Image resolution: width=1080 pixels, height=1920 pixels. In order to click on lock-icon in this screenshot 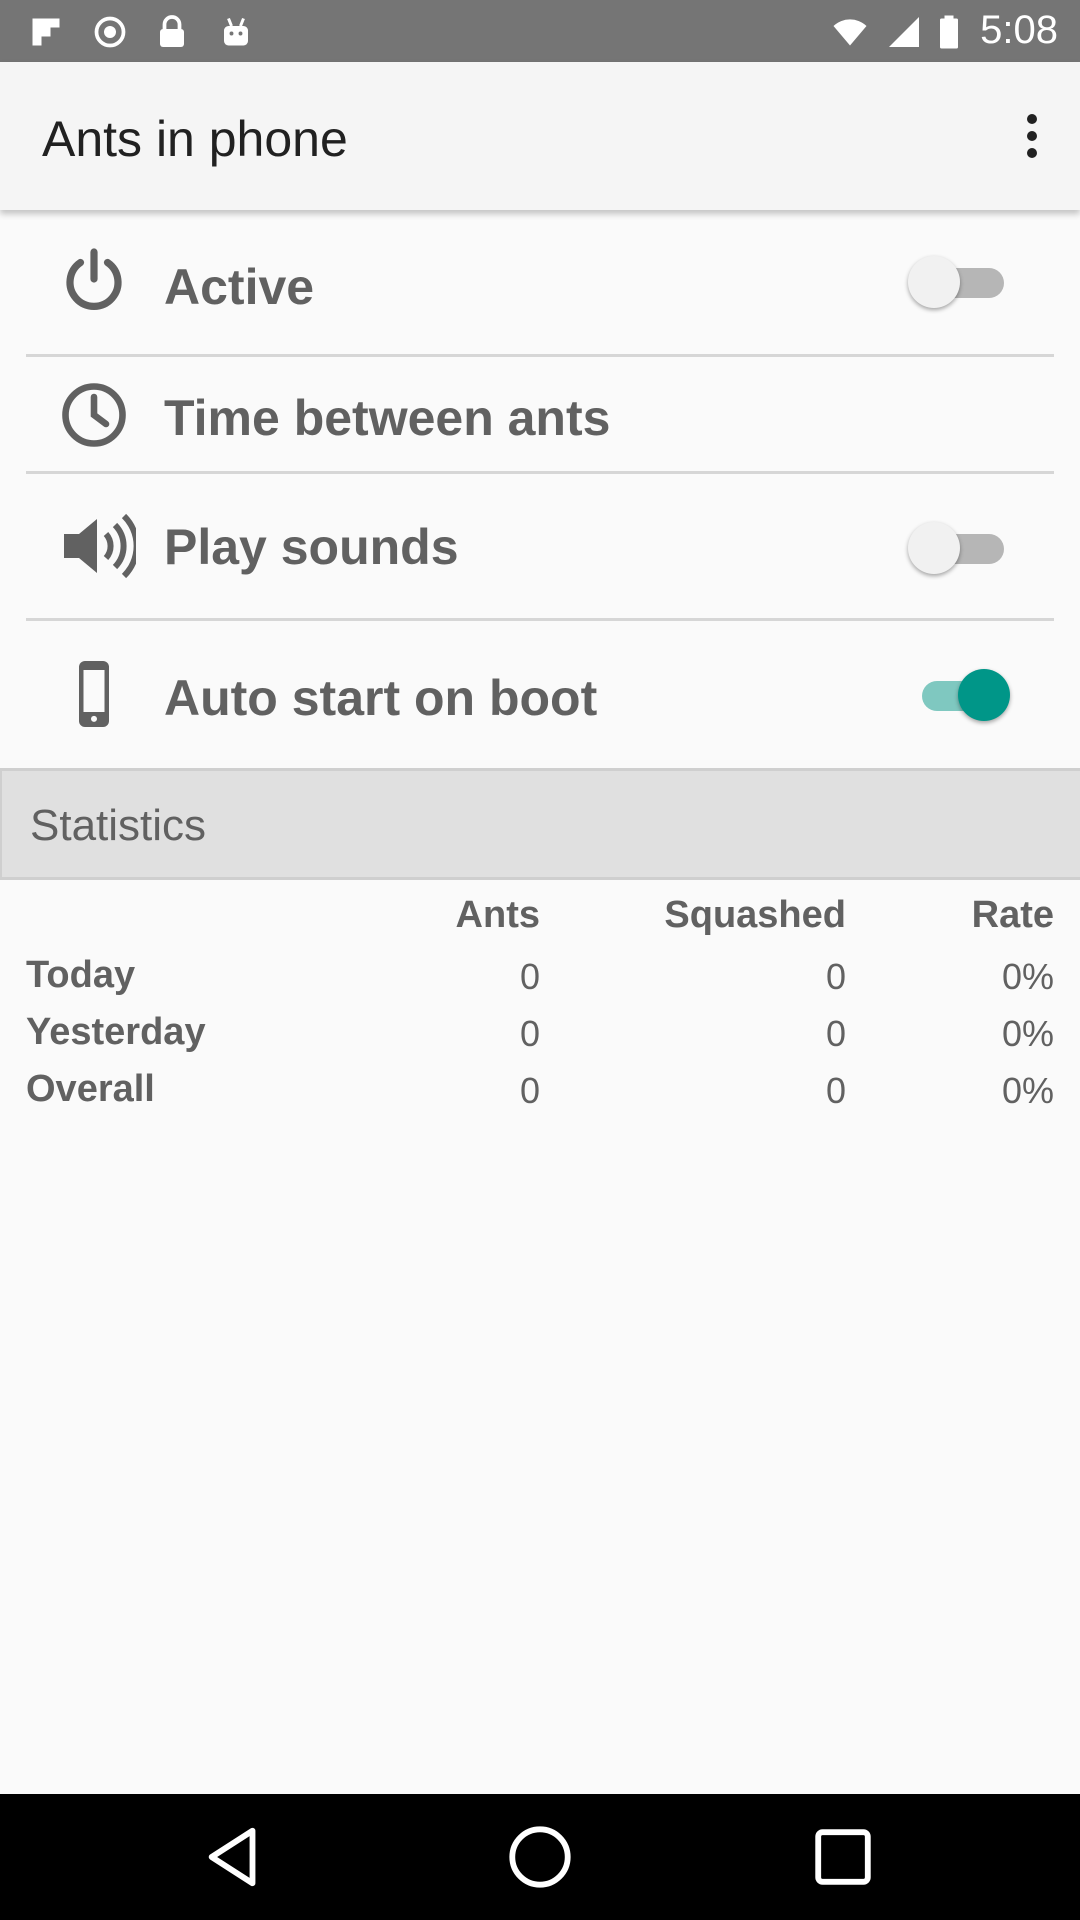, I will do `click(172, 31)`.